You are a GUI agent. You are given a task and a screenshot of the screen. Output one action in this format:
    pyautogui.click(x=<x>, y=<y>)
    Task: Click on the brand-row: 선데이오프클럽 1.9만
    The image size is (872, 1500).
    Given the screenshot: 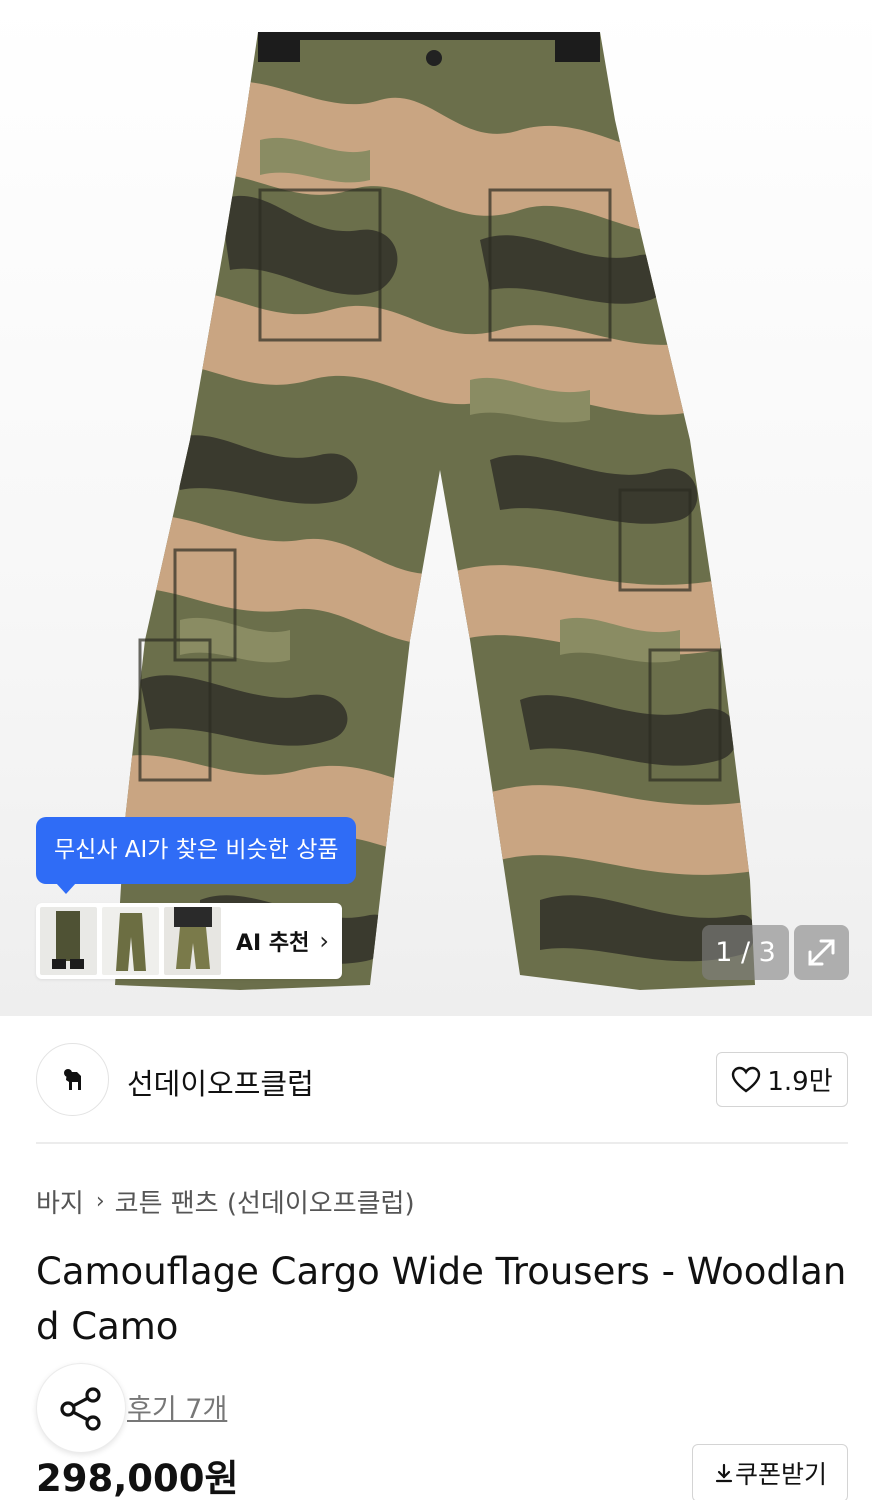 What is the action you would take?
    pyautogui.click(x=442, y=1079)
    